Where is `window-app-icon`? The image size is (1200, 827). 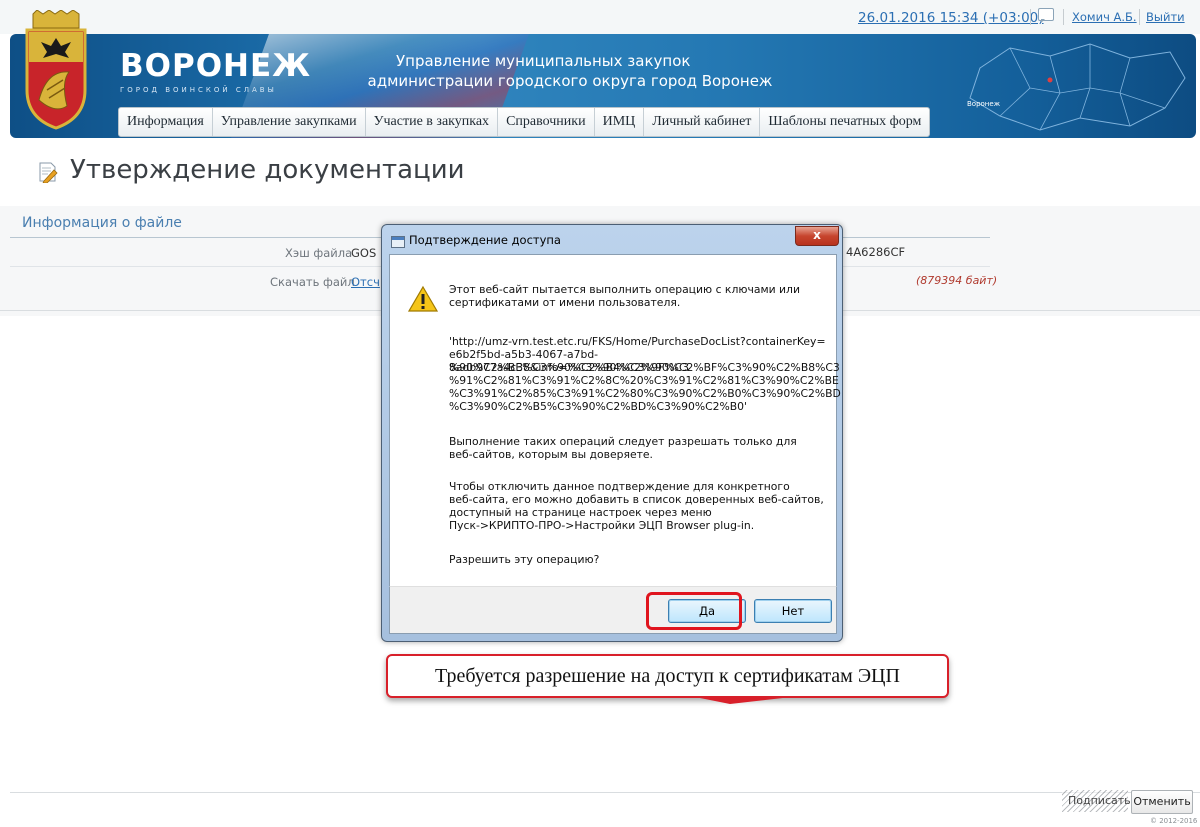 window-app-icon is located at coordinates (398, 242).